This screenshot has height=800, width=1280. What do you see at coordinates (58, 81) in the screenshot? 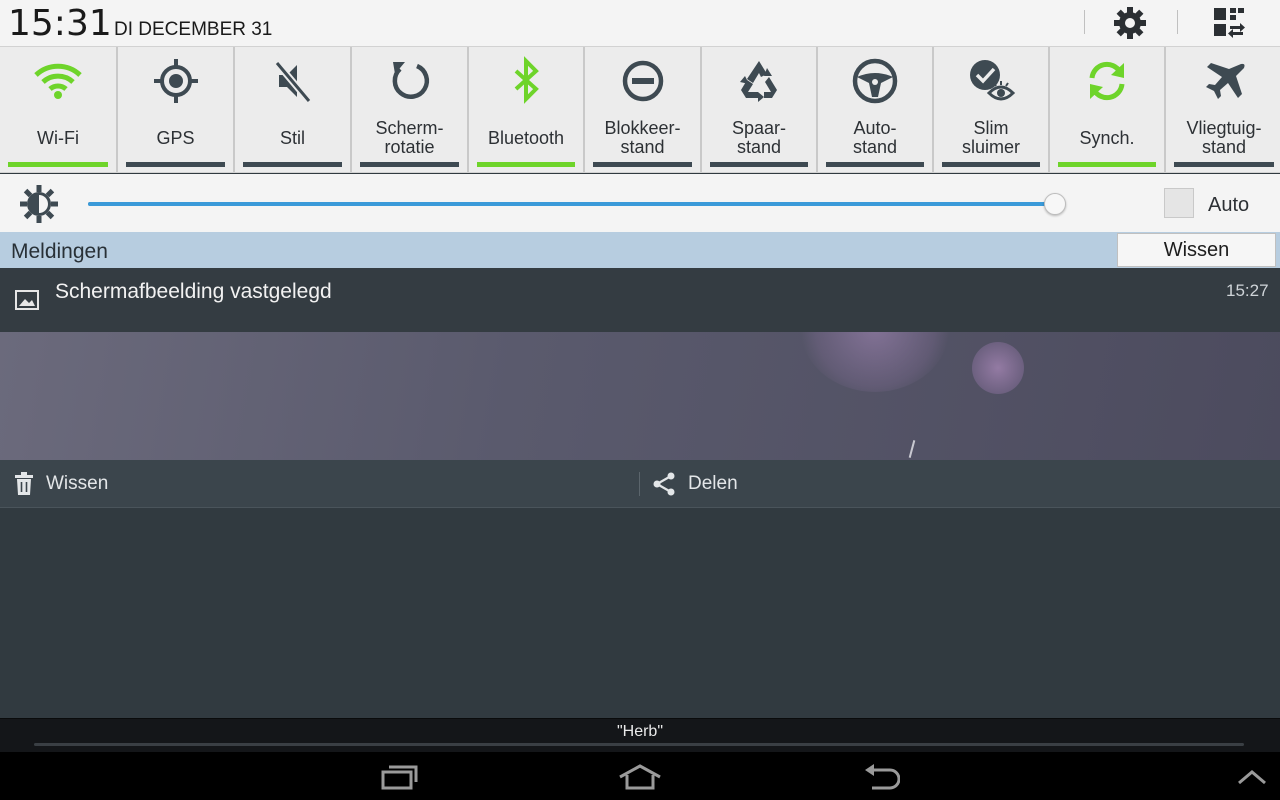
I see `wifi-icon` at bounding box center [58, 81].